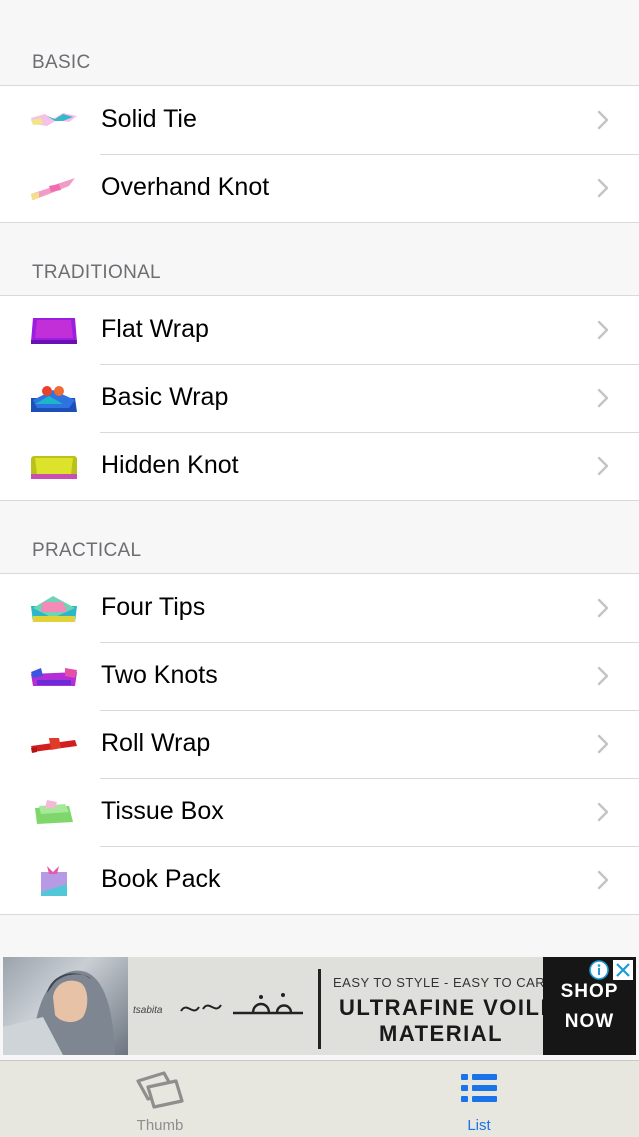 The image size is (639, 1137). I want to click on ad-close-icon, so click(623, 970).